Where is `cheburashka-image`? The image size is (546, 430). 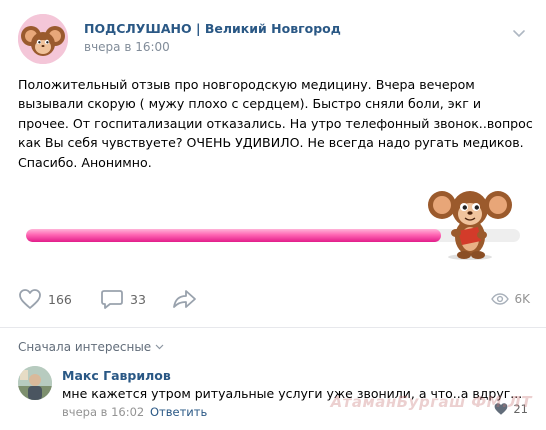
cheburashka-image is located at coordinates (470, 218).